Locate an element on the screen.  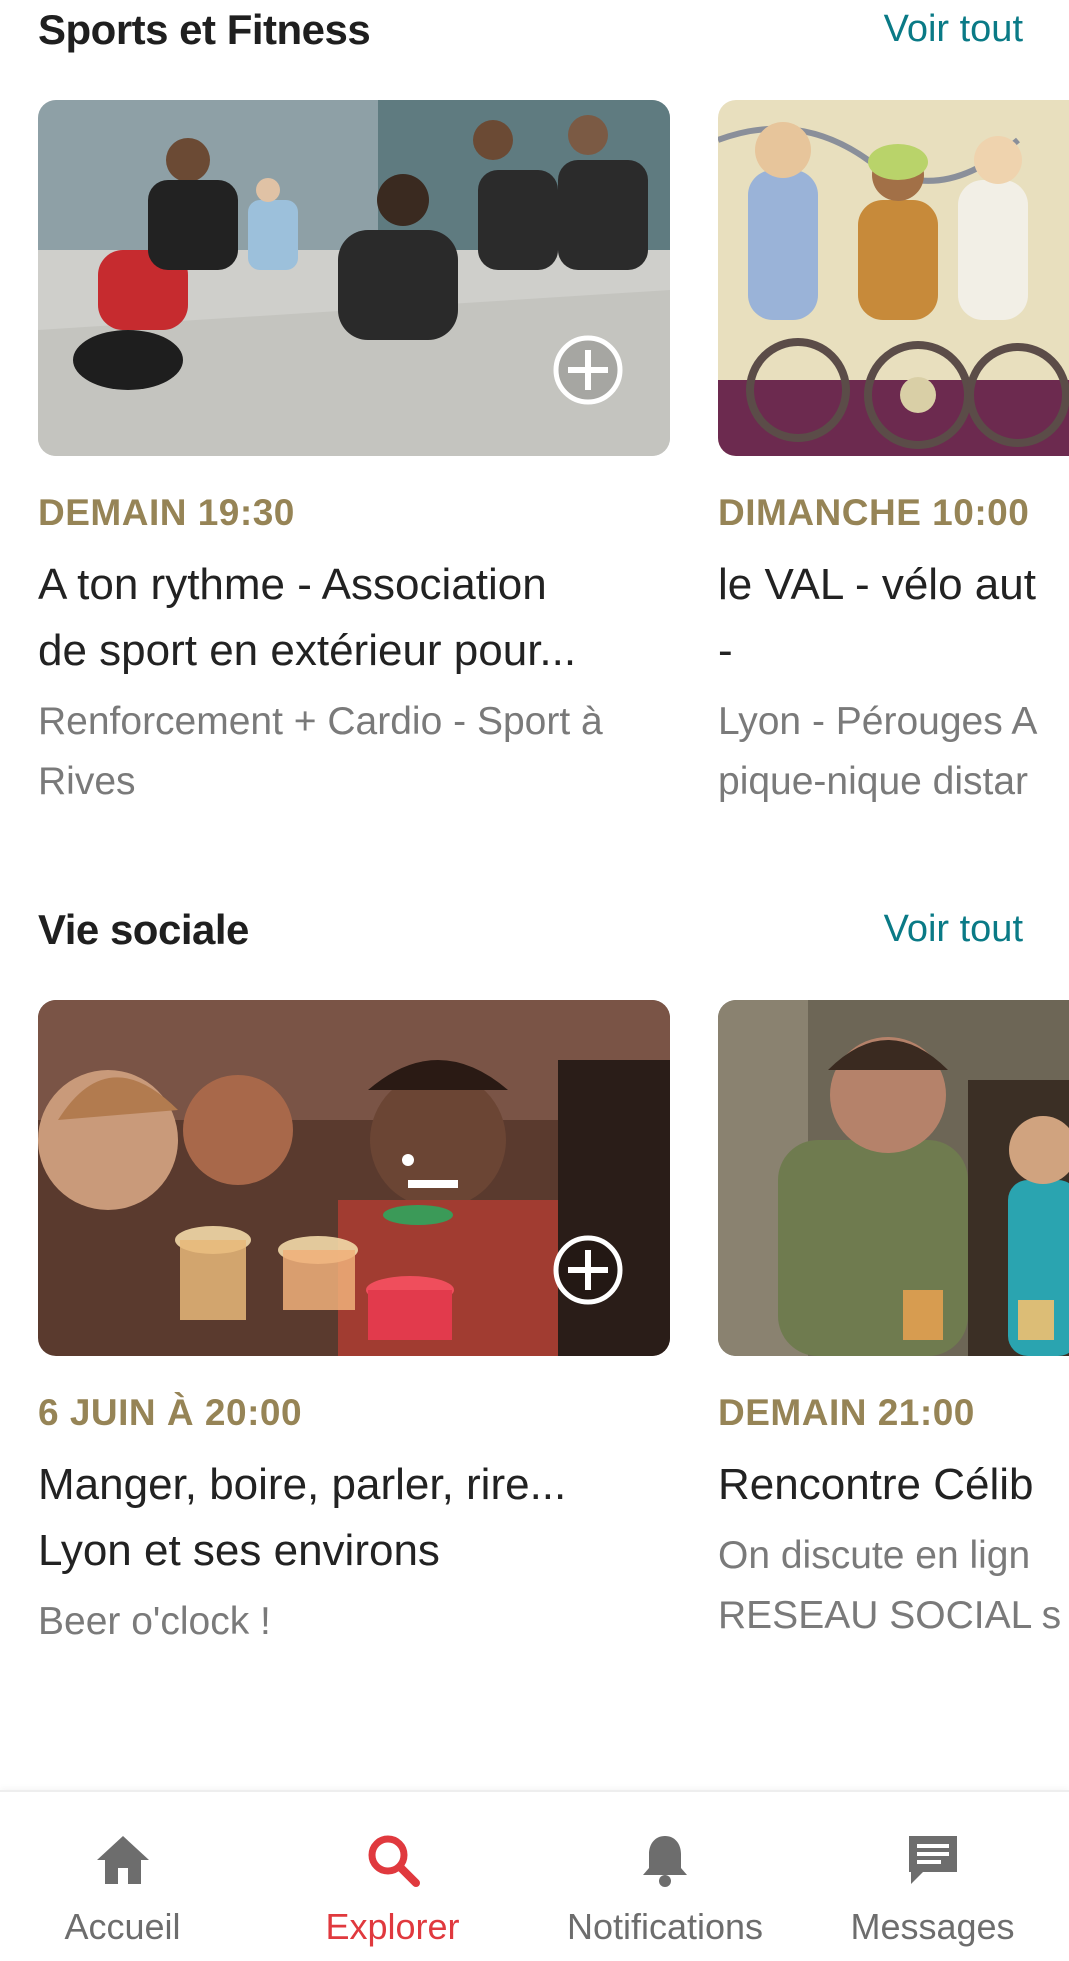
event-group-line: Renforcement + Cardio - Sport à is located at coordinates (320, 721).